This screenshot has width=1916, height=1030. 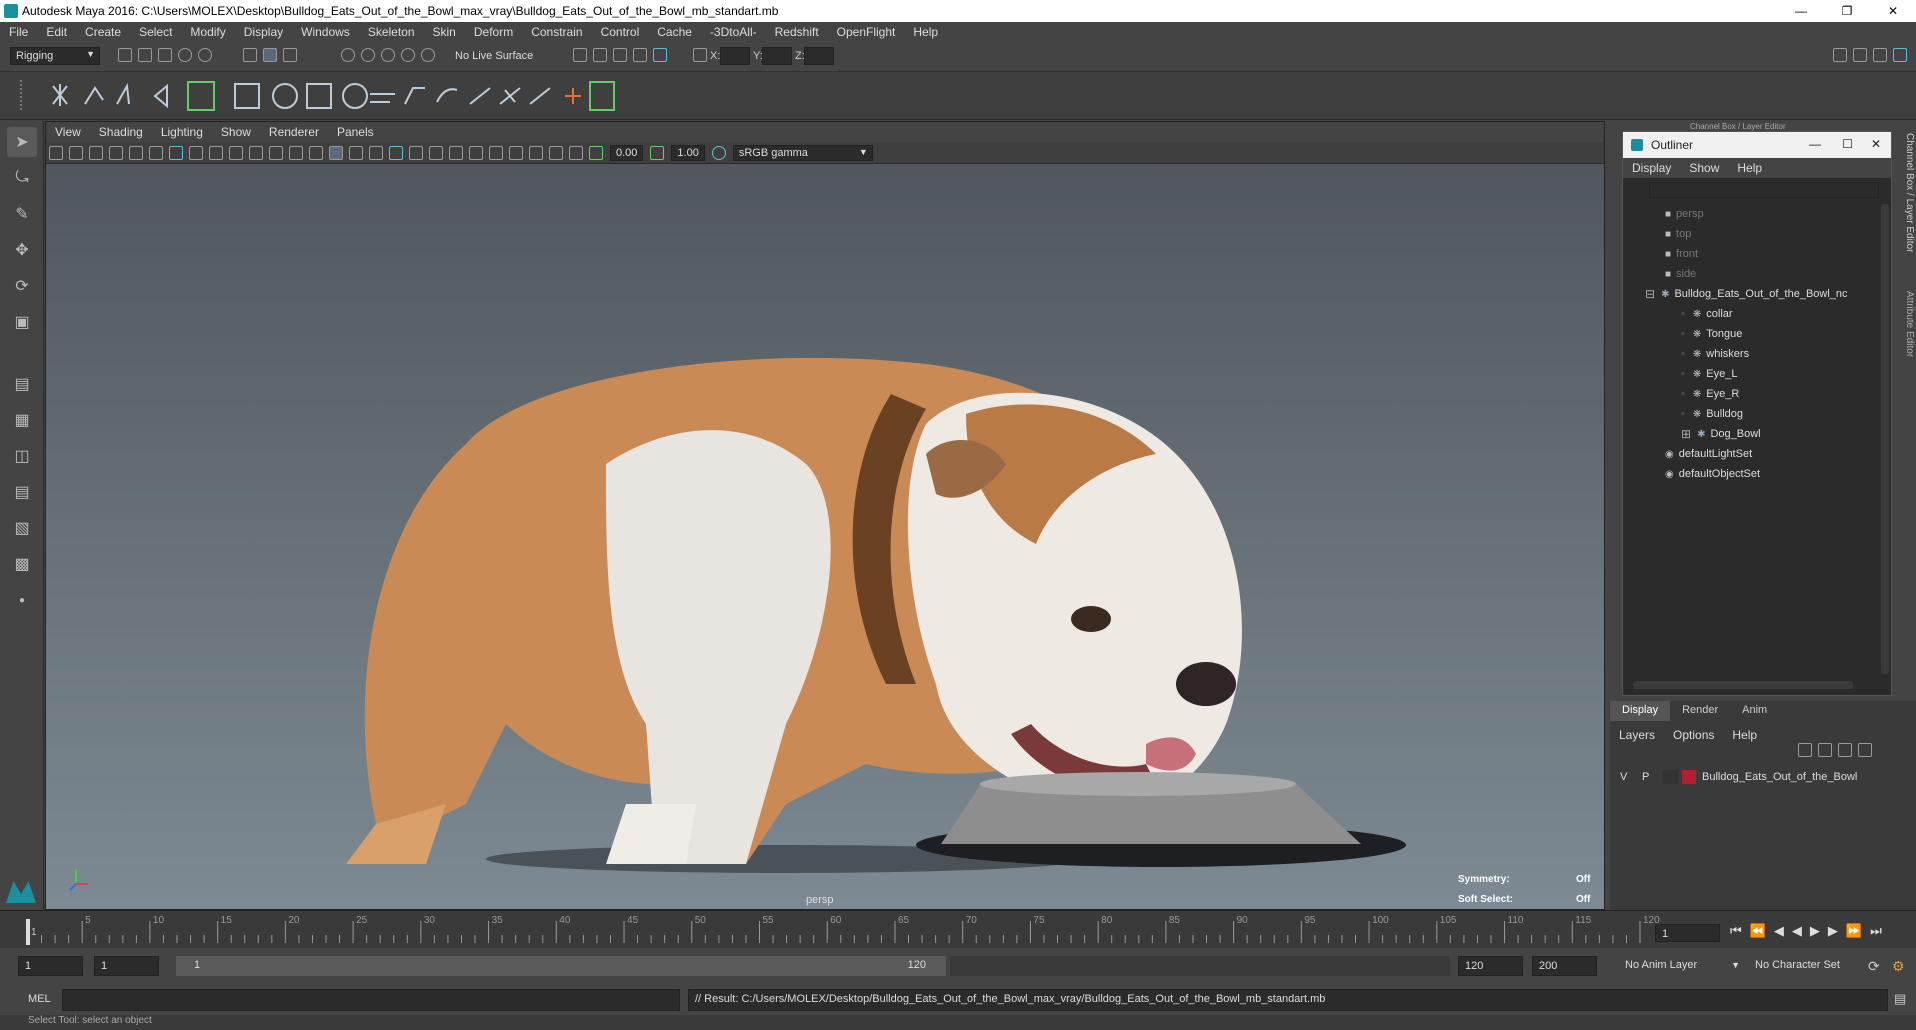 I want to click on menu-deform: Deform, so click(x=493, y=32).